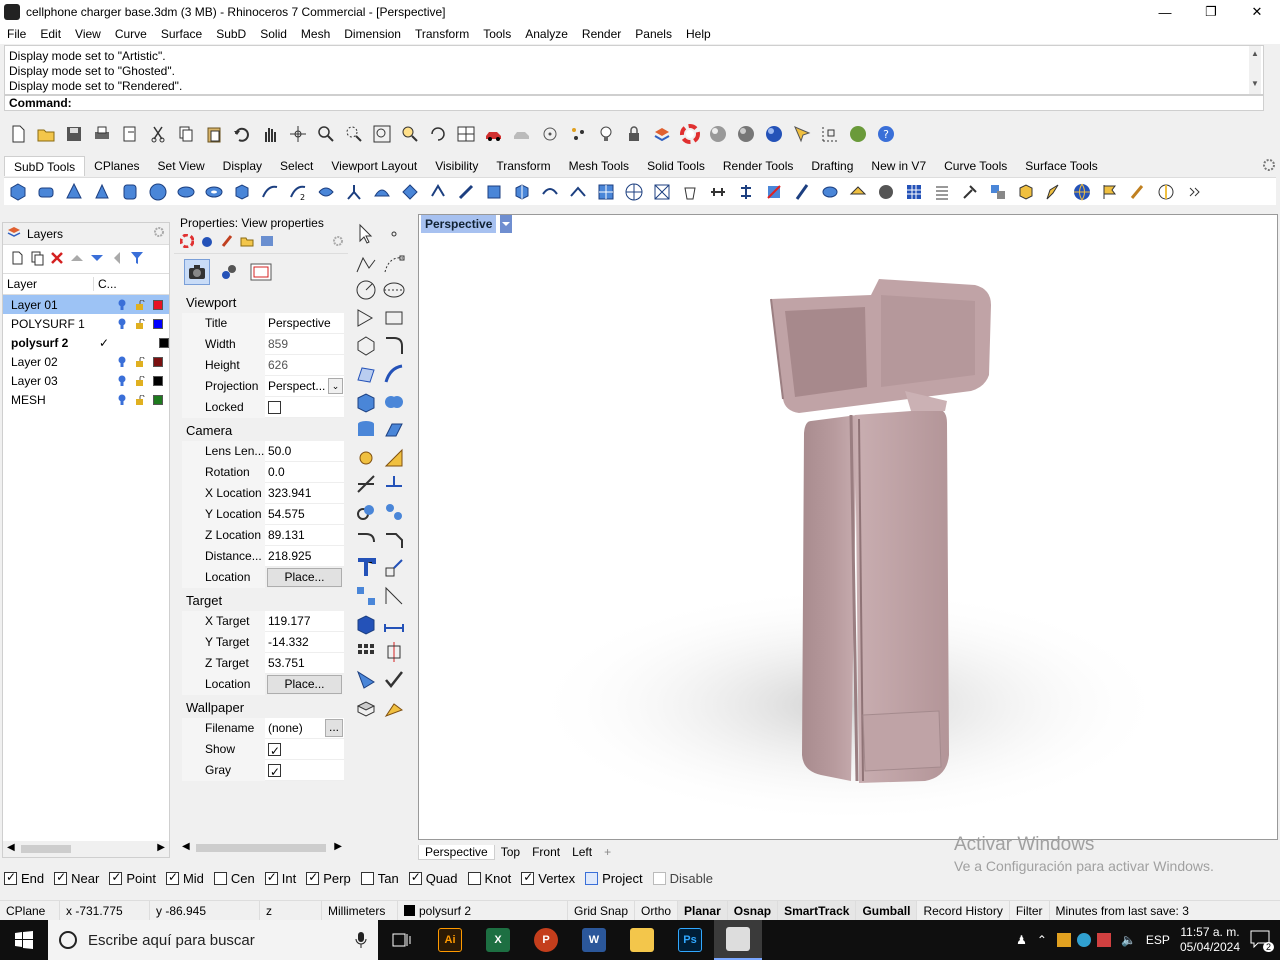 The width and height of the screenshot is (1280, 960). Describe the element at coordinates (304, 323) in the screenshot. I see `title-field: Perspective` at that location.